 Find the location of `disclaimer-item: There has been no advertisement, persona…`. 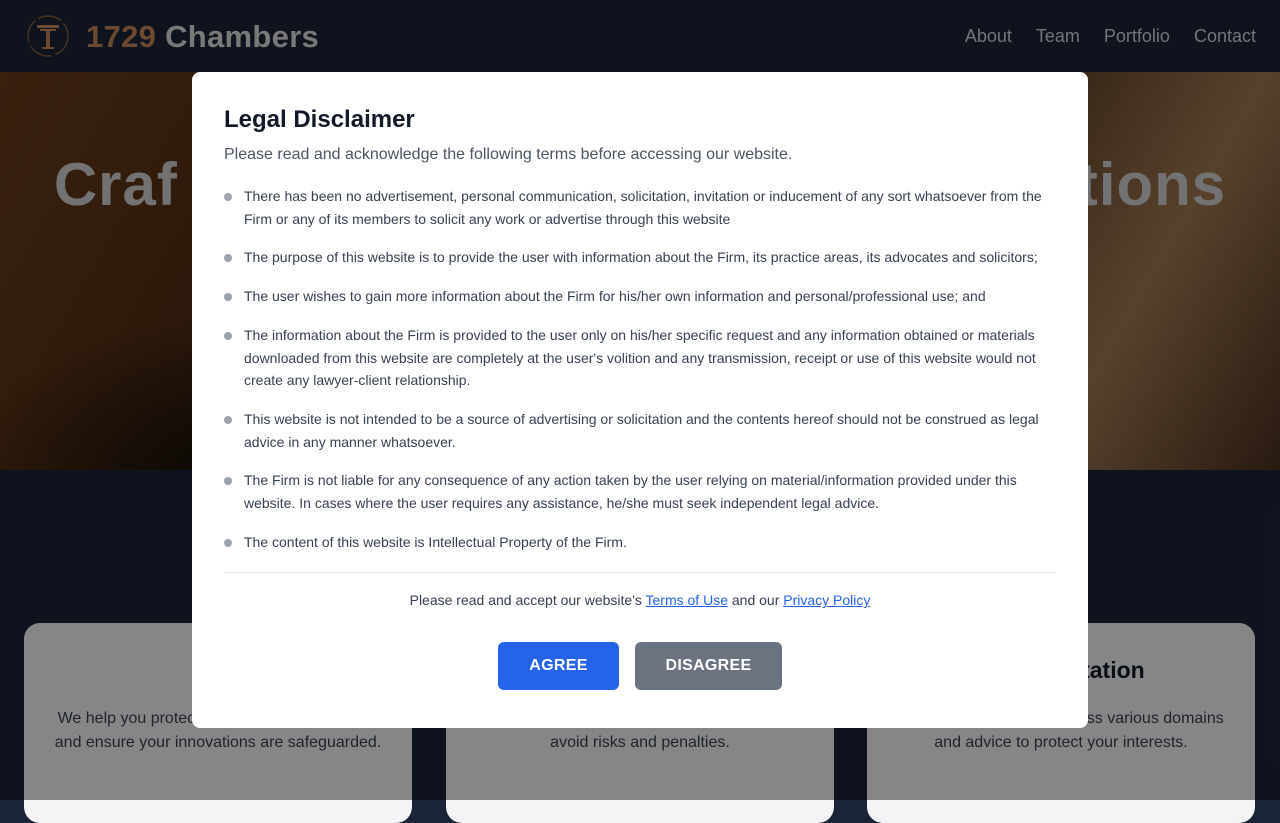

disclaimer-item: There has been no advertisement, persona… is located at coordinates (640, 207).